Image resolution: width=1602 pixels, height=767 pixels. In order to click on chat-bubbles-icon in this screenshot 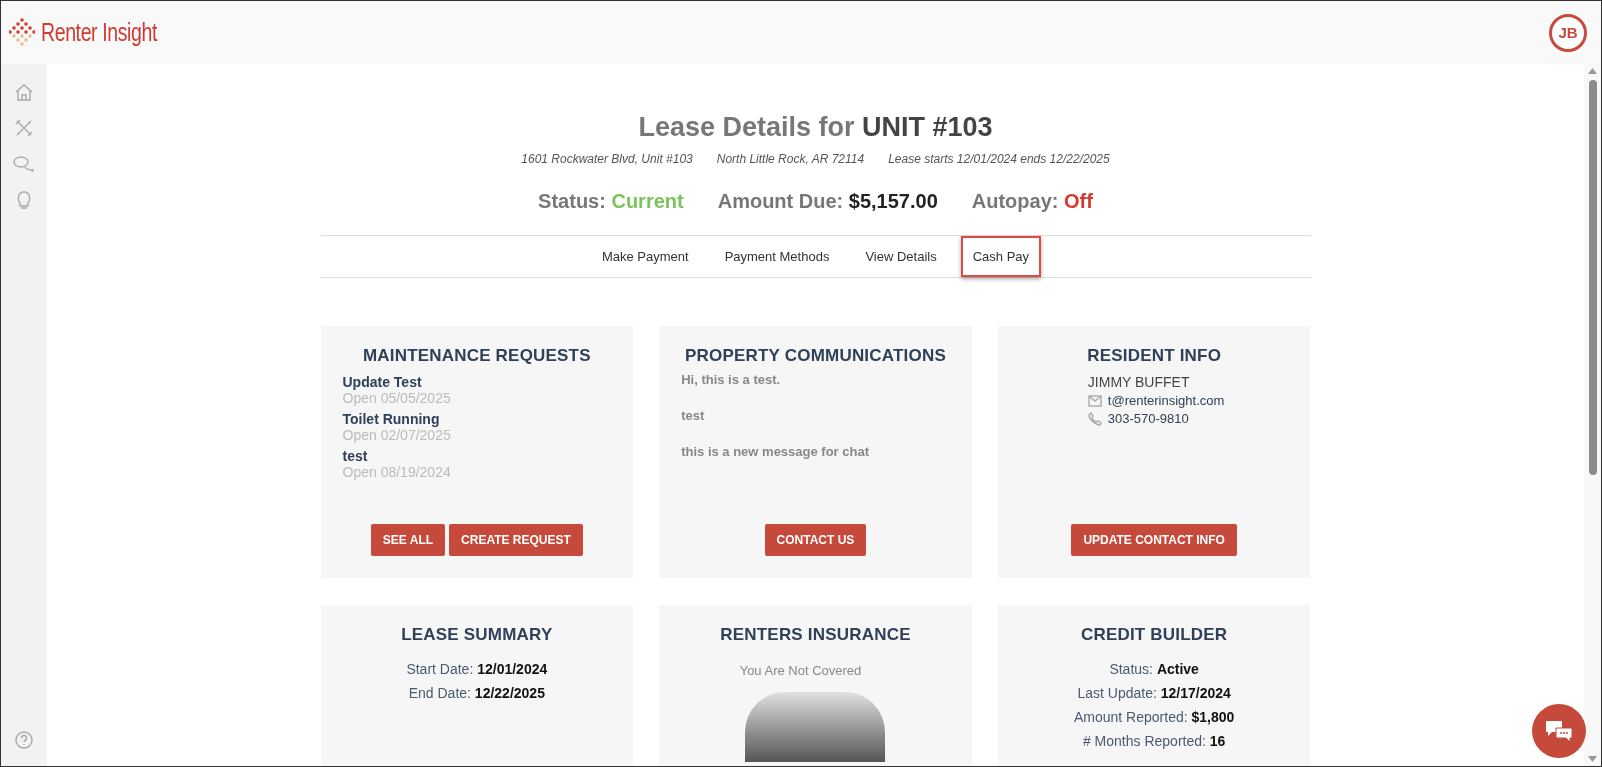, I will do `click(1559, 731)`.